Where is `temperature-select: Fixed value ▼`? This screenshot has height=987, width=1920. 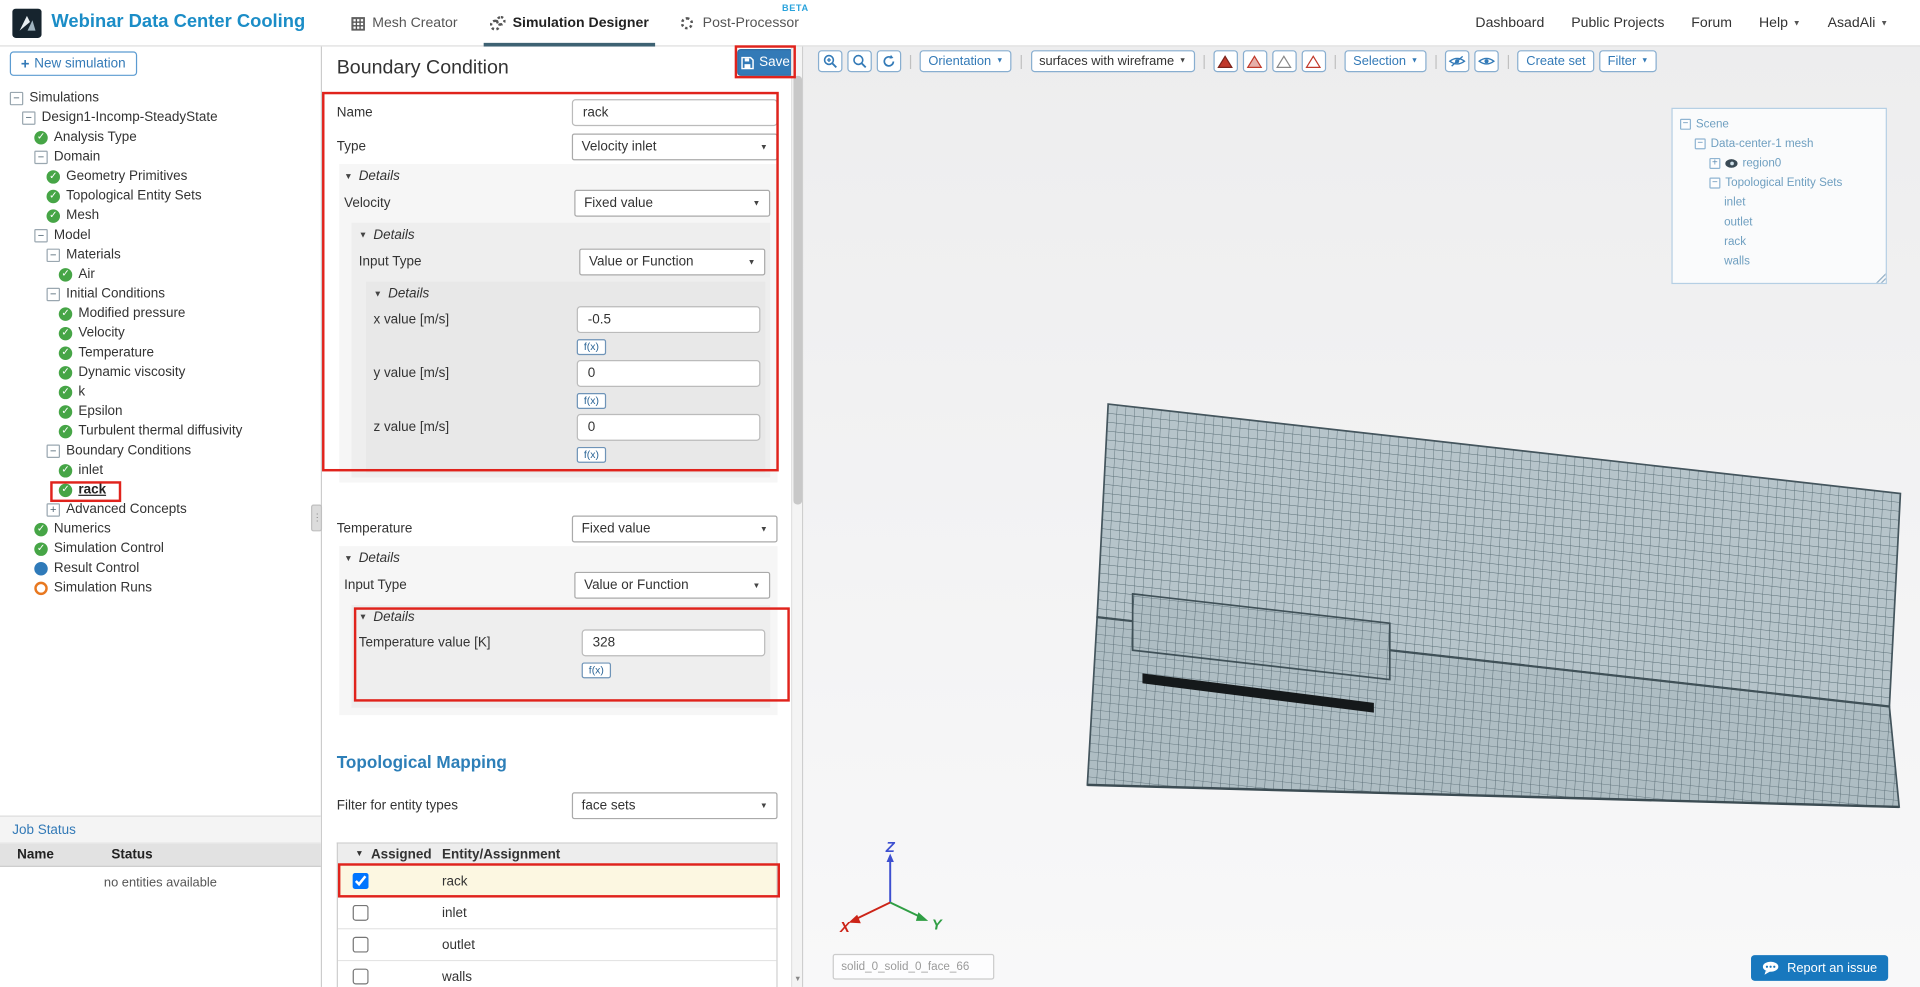 temperature-select: Fixed value ▼ is located at coordinates (674, 529).